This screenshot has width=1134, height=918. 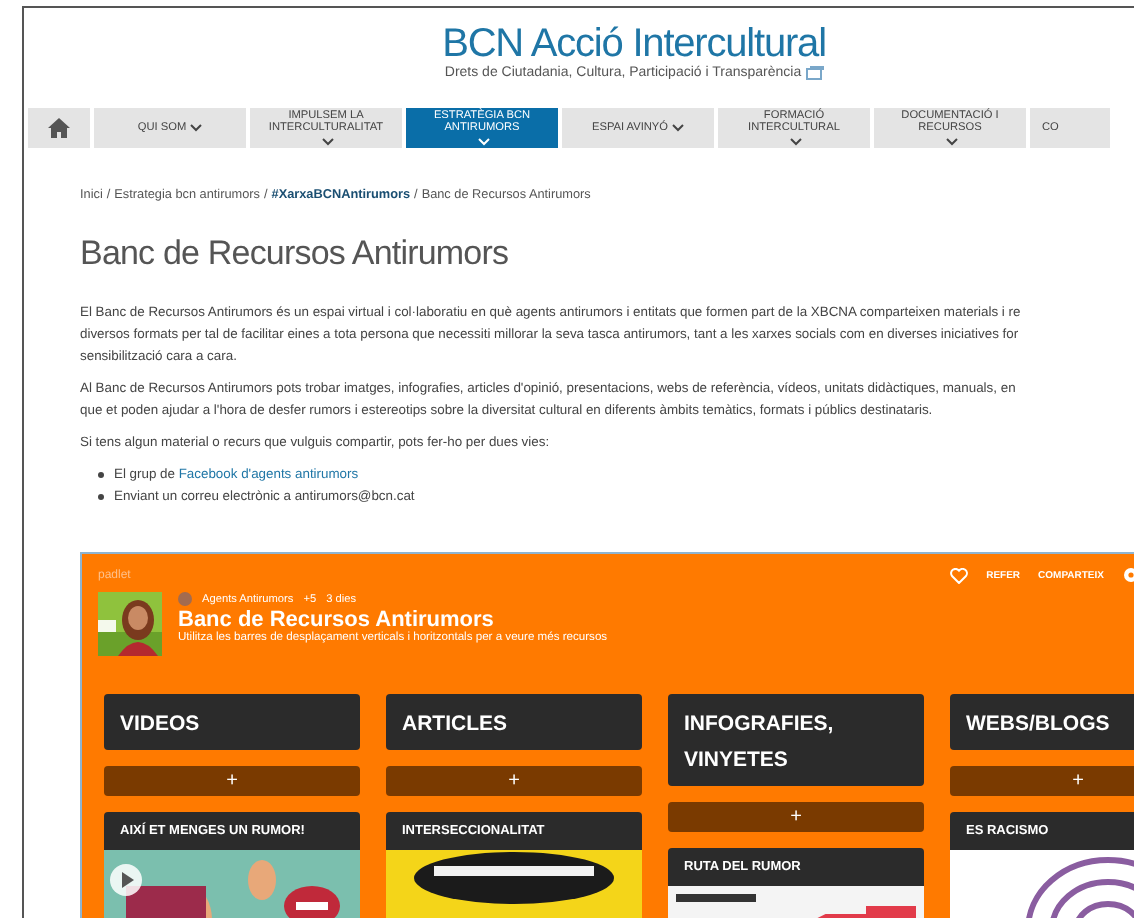 I want to click on site-title: BCN Acció Intercultural, so click(x=634, y=44).